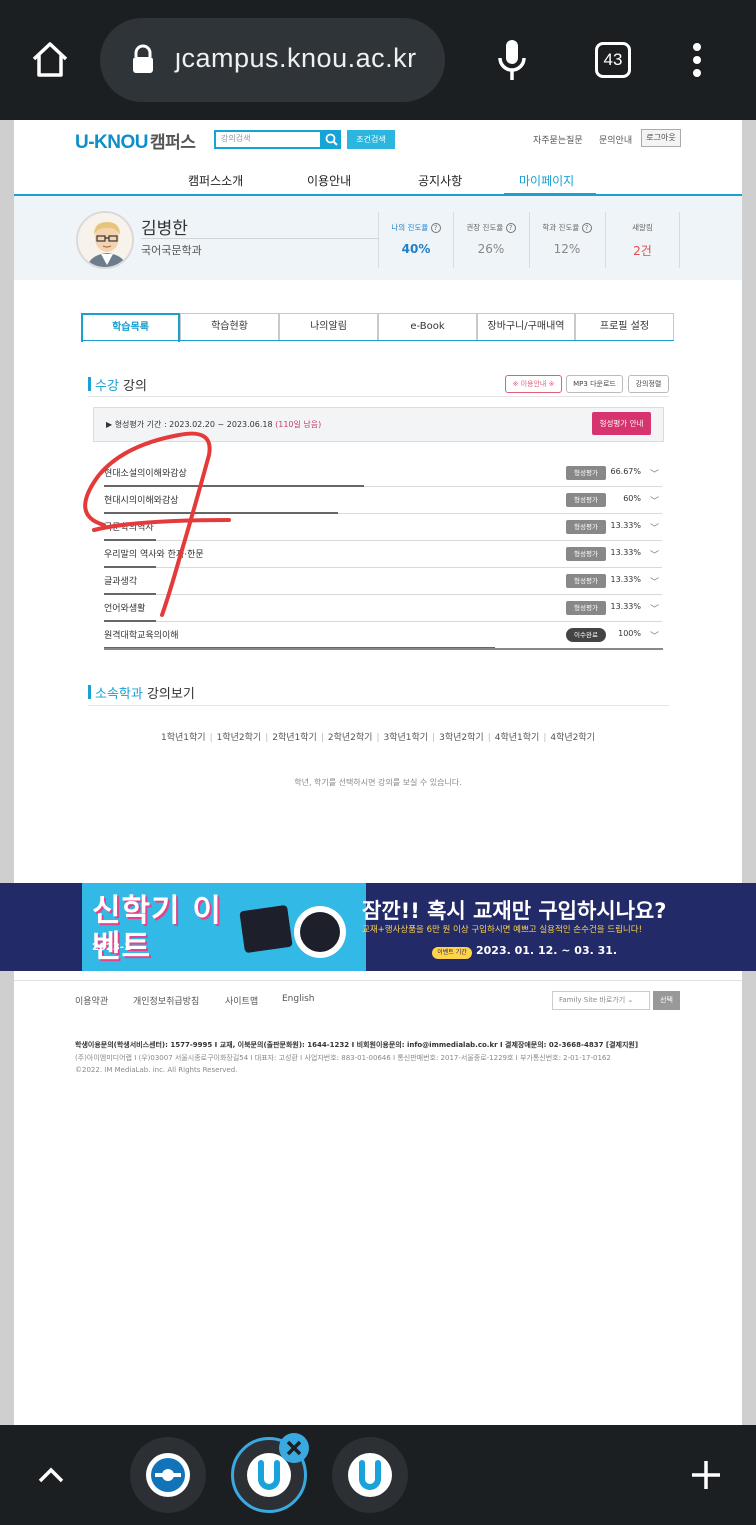 The image size is (756, 1525). I want to click on semester-link: 3학년2학기, so click(461, 738).